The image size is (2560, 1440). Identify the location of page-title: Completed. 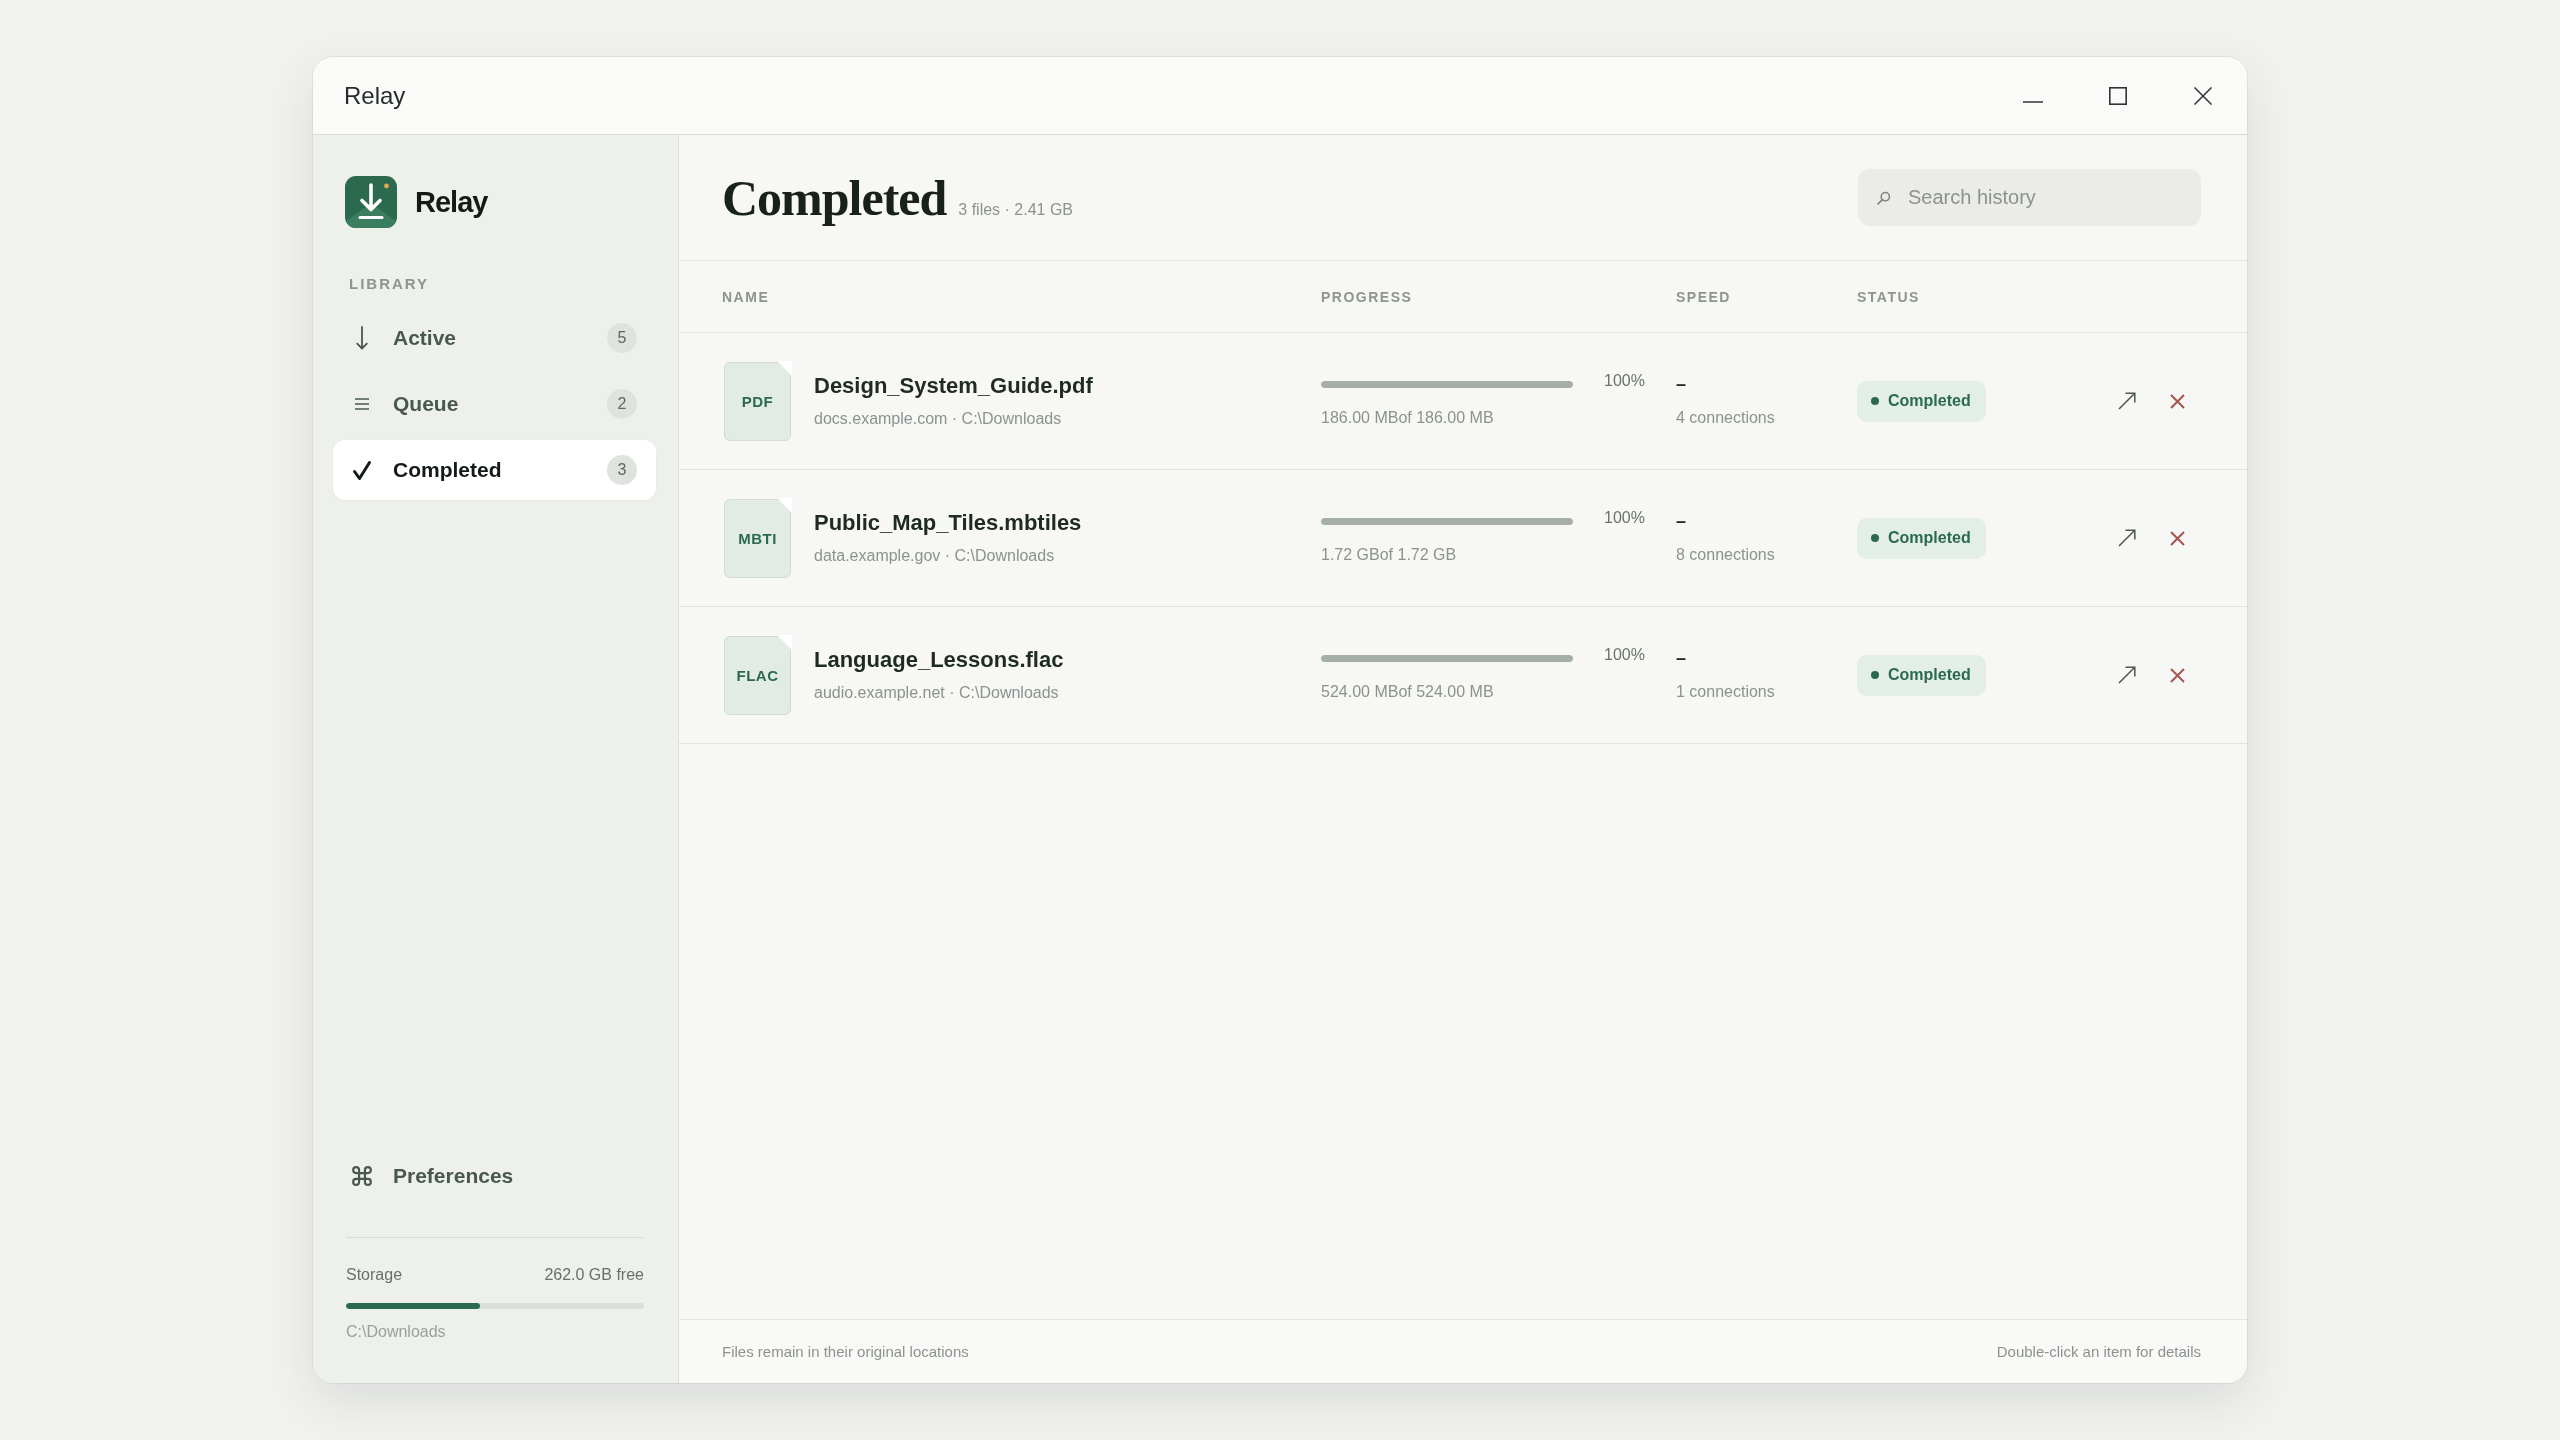
(834, 197).